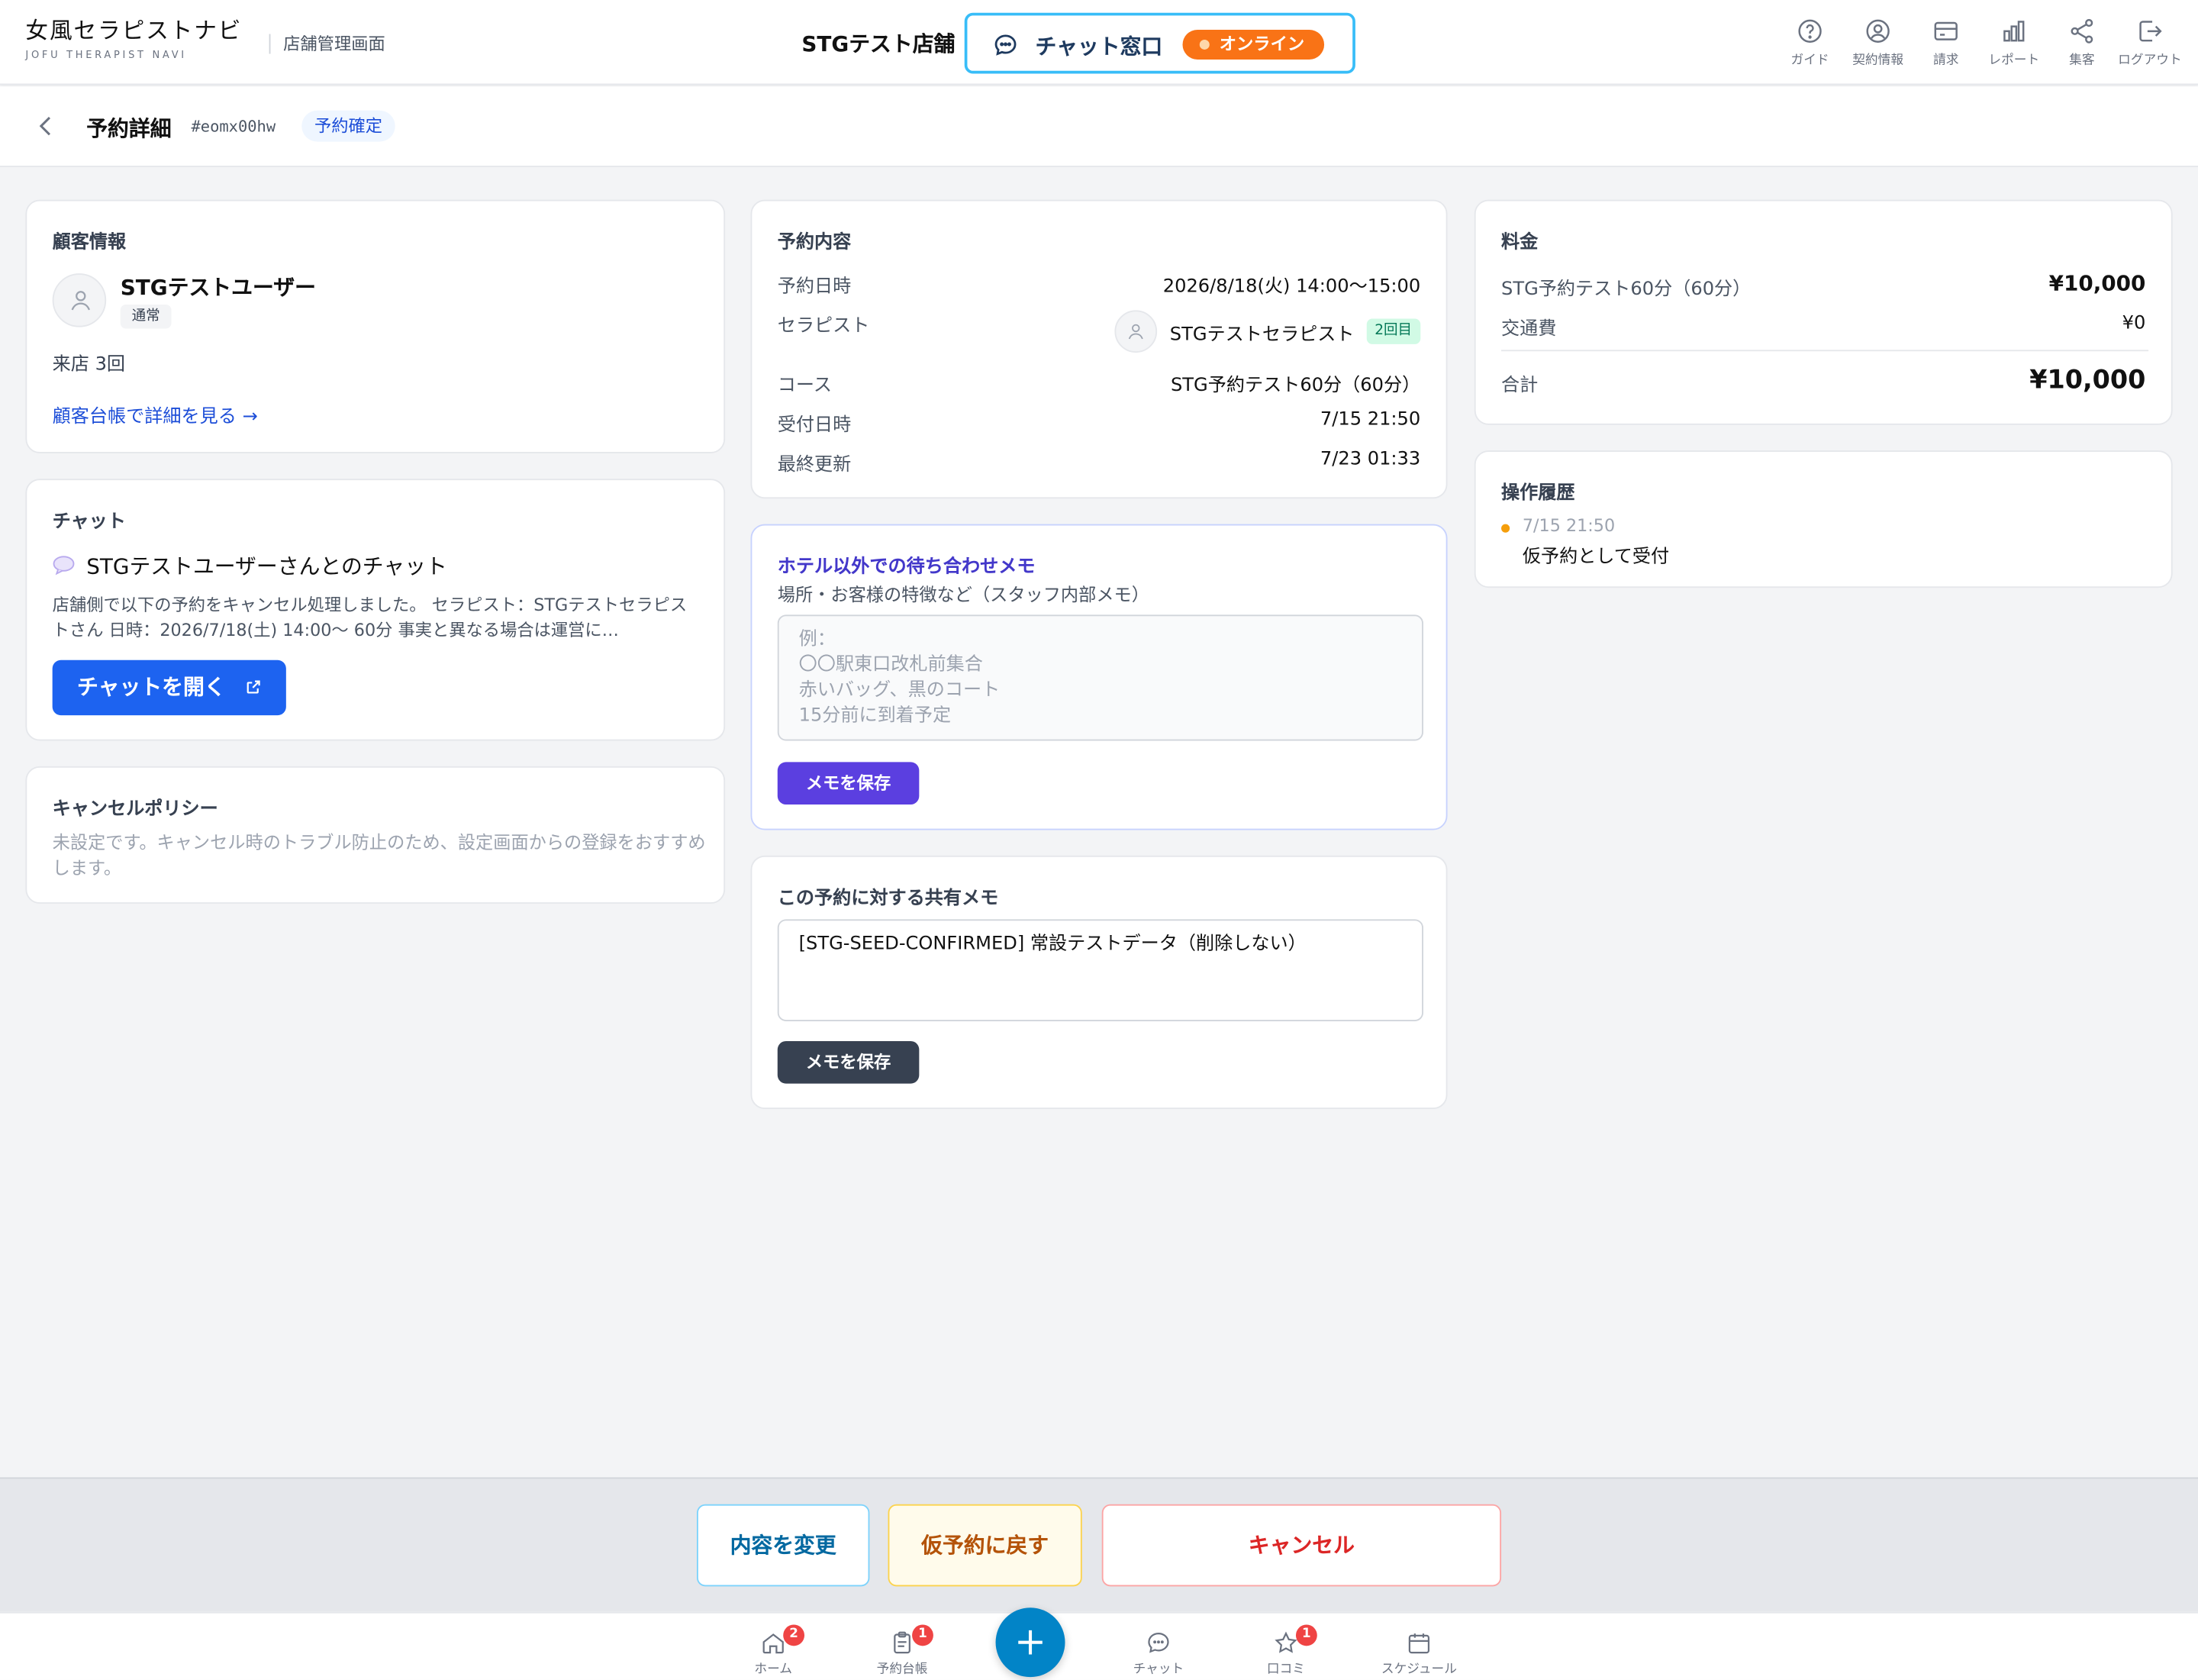  What do you see at coordinates (902, 1670) in the screenshot?
I see `bottom-nav-bookings-label: 予約台帳` at bounding box center [902, 1670].